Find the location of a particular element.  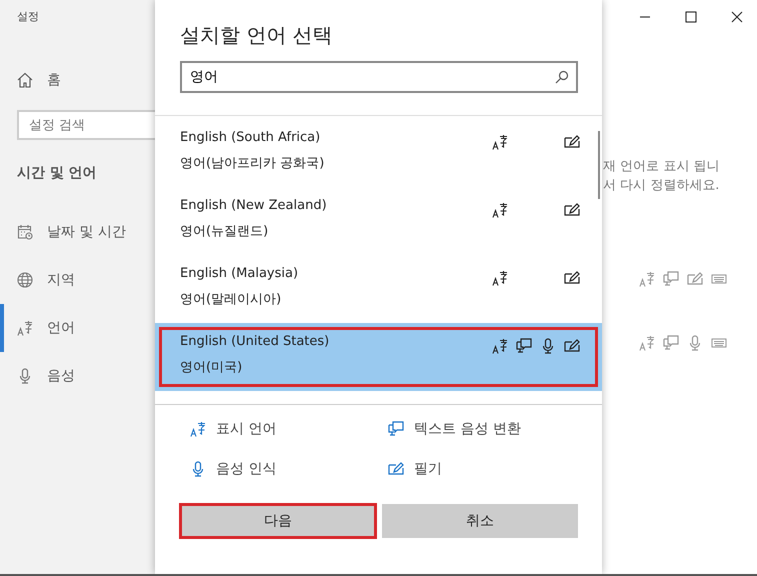

dialog-button: 취소 is located at coordinates (480, 521).